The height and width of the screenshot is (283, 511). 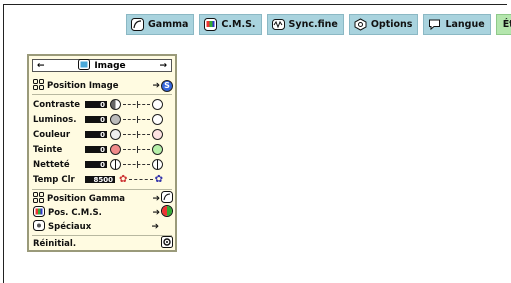 What do you see at coordinates (157, 164) in the screenshot?
I see `sharpness-high-icon` at bounding box center [157, 164].